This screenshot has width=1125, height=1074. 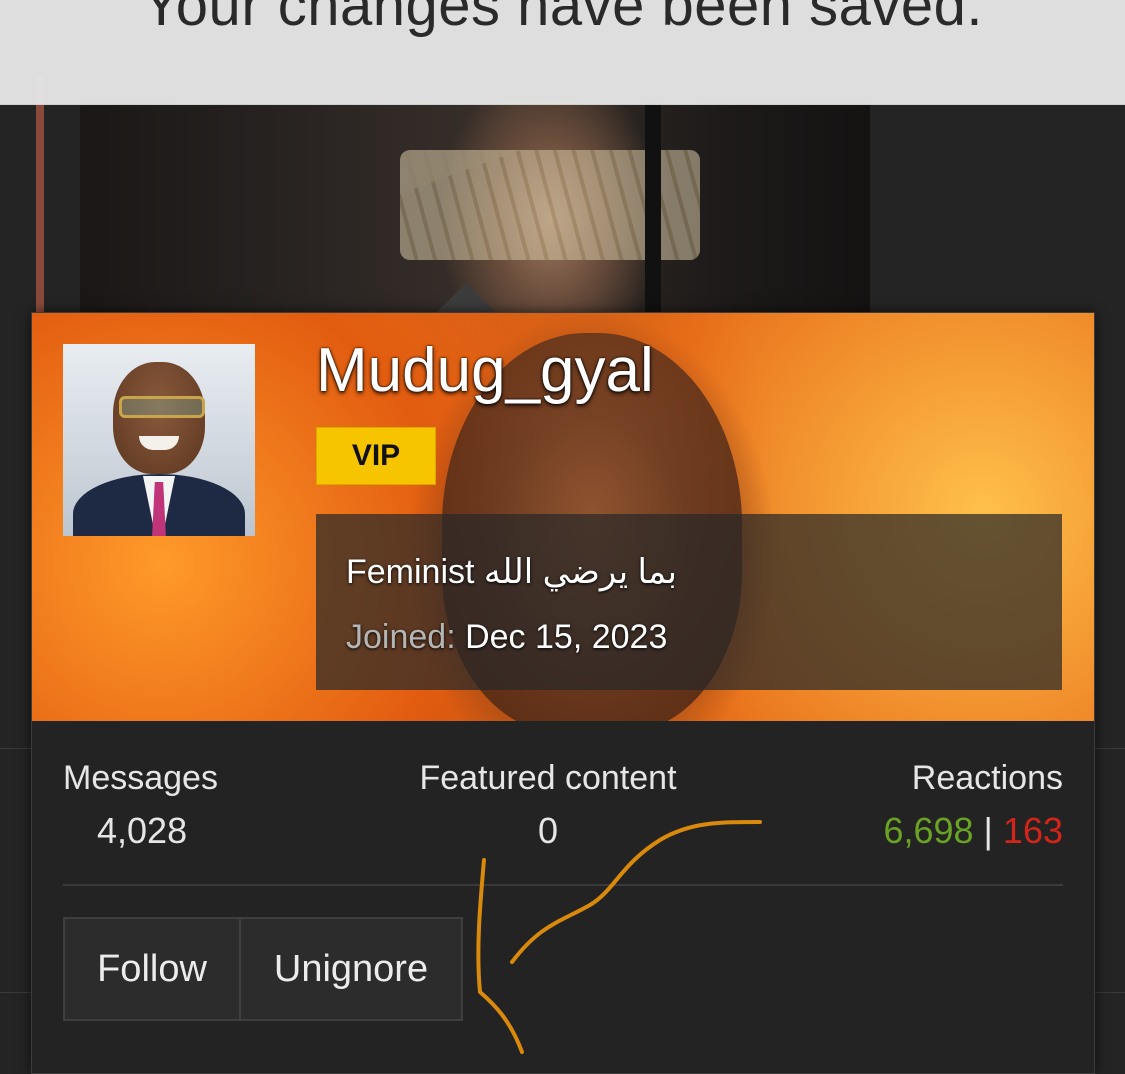 I want to click on stat-featured-content: Featured content 0, so click(x=548, y=805).